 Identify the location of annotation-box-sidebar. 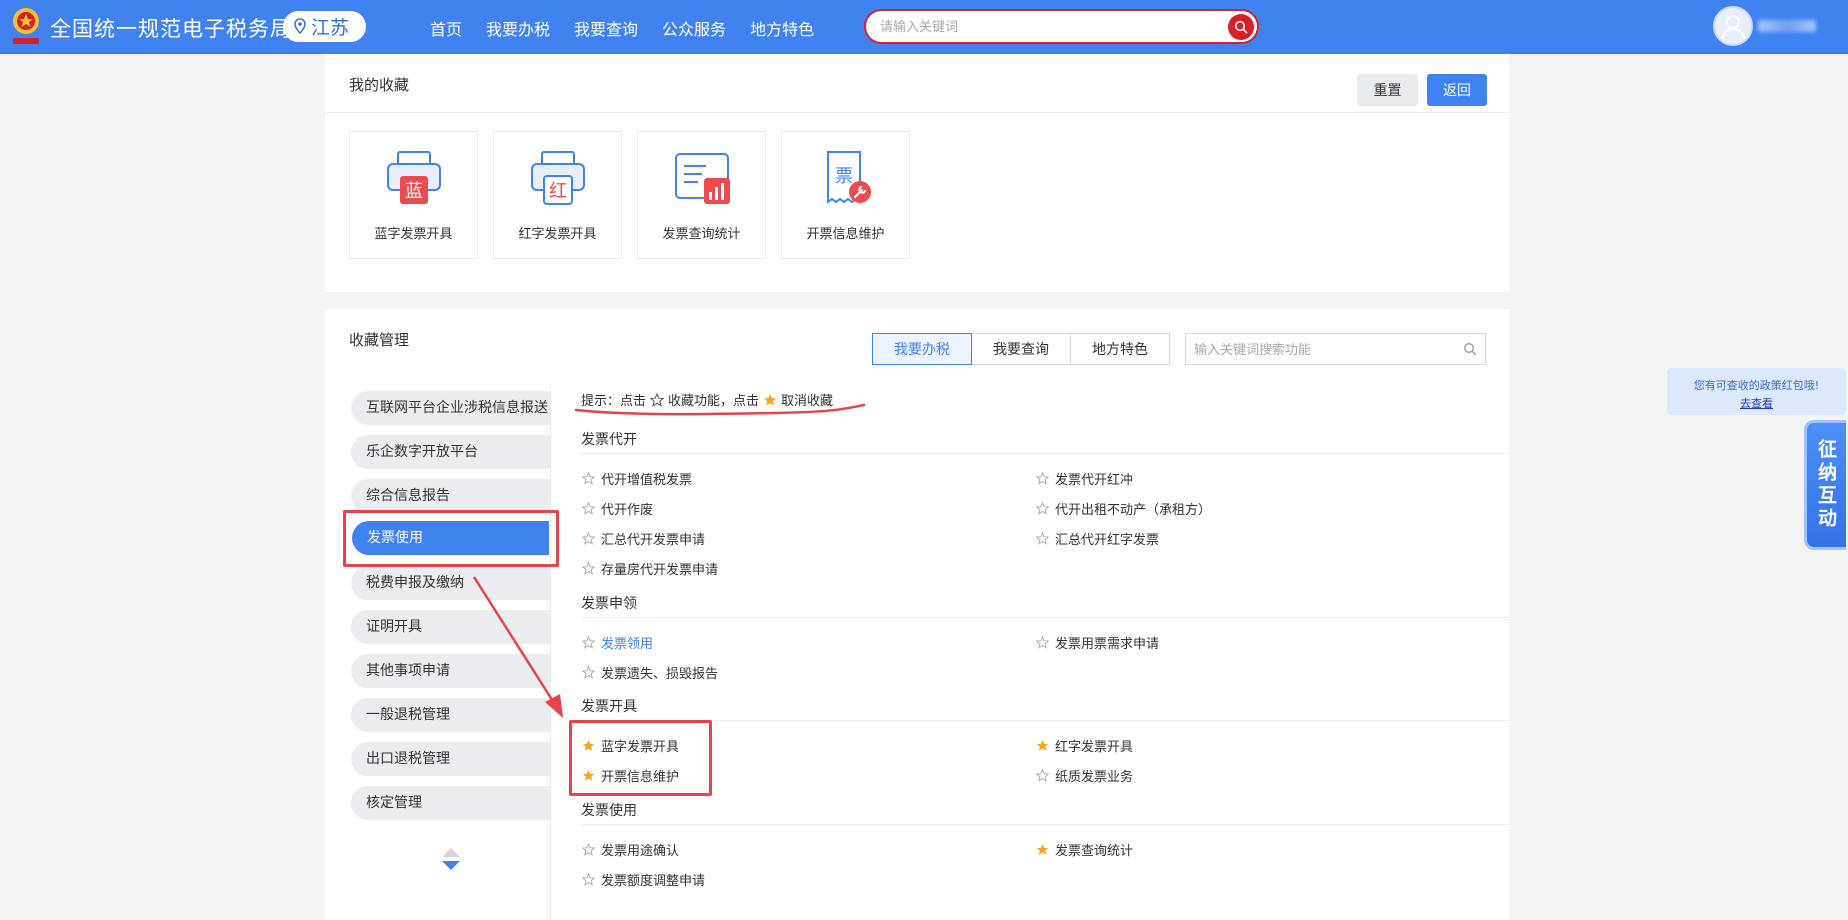
(451, 538).